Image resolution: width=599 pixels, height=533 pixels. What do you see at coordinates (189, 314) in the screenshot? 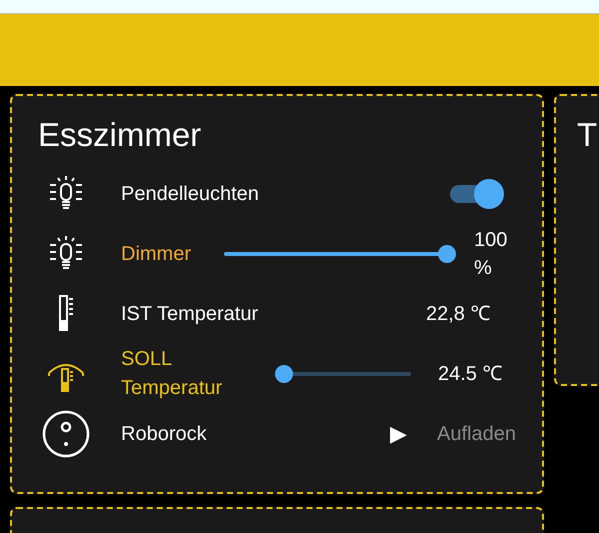
I see `row-label: IST Temperatur` at bounding box center [189, 314].